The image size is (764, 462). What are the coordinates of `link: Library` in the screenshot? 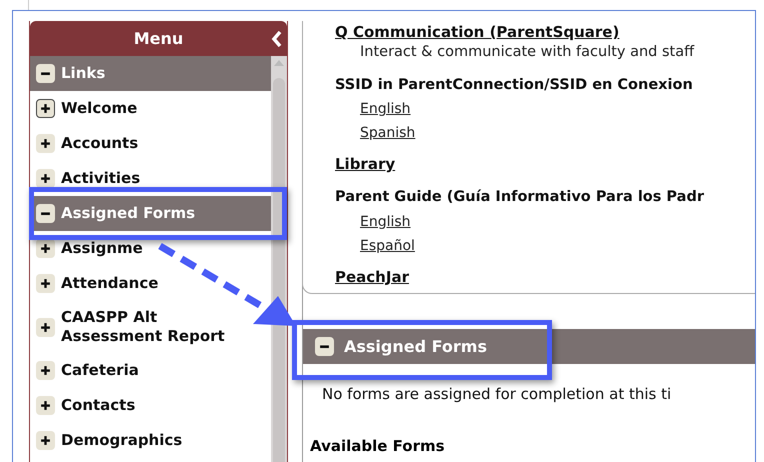 It's located at (545, 164).